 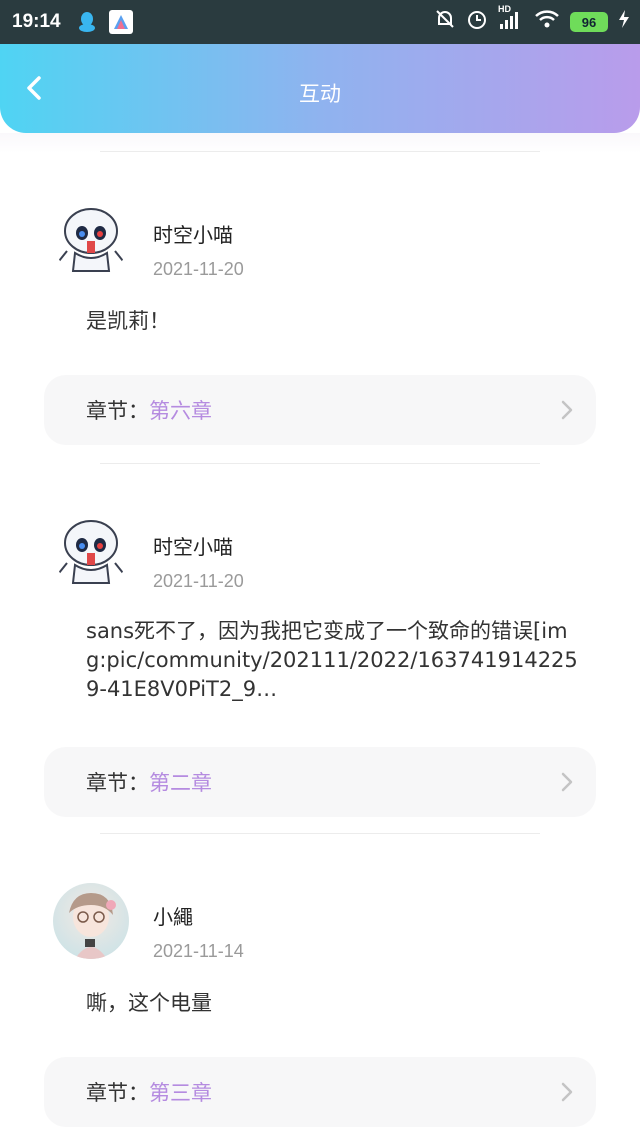 I want to click on chapter-name: 第三章, so click(x=180, y=1093).